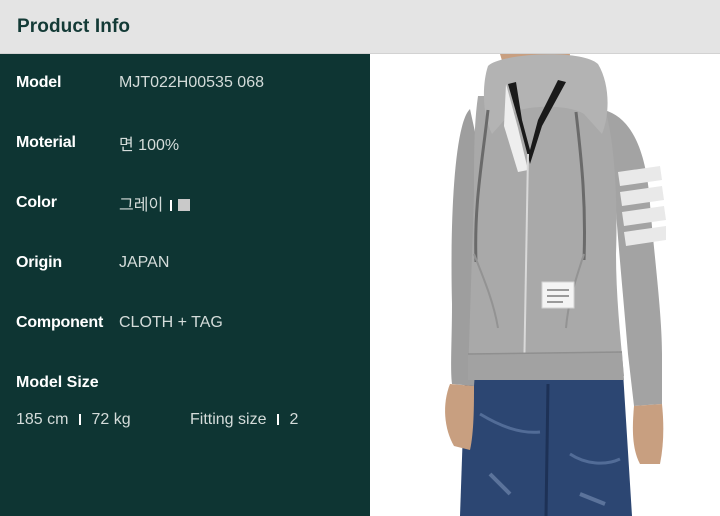  What do you see at coordinates (39, 262) in the screenshot?
I see `origin-label: Origin` at bounding box center [39, 262].